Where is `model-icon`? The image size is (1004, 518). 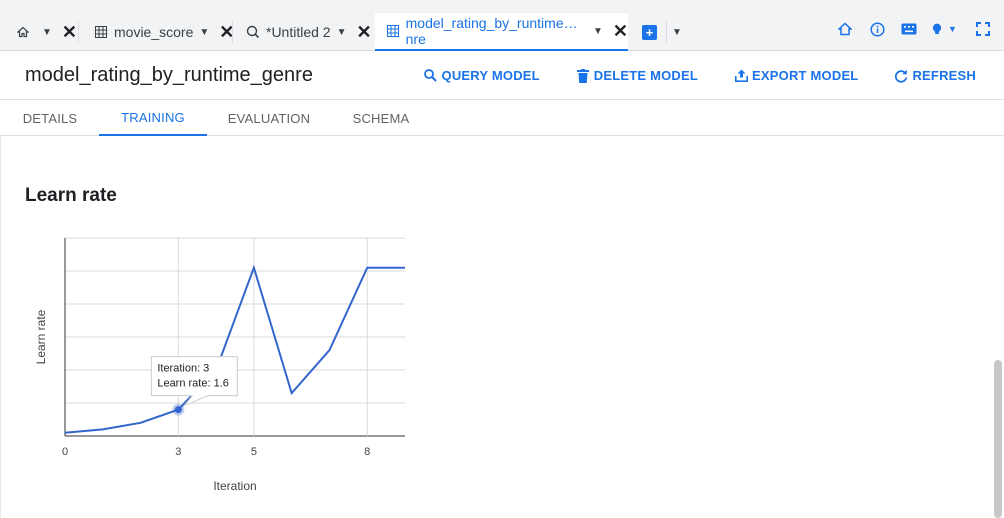 model-icon is located at coordinates (393, 31).